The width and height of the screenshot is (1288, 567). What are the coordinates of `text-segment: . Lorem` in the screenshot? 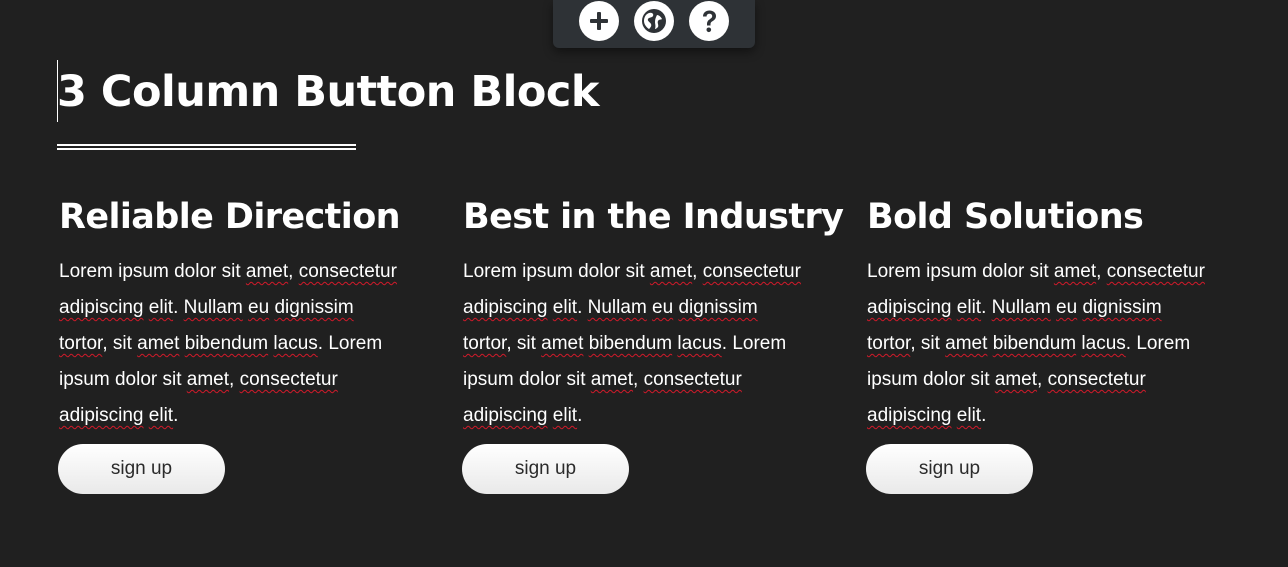 It's located at (1158, 343).